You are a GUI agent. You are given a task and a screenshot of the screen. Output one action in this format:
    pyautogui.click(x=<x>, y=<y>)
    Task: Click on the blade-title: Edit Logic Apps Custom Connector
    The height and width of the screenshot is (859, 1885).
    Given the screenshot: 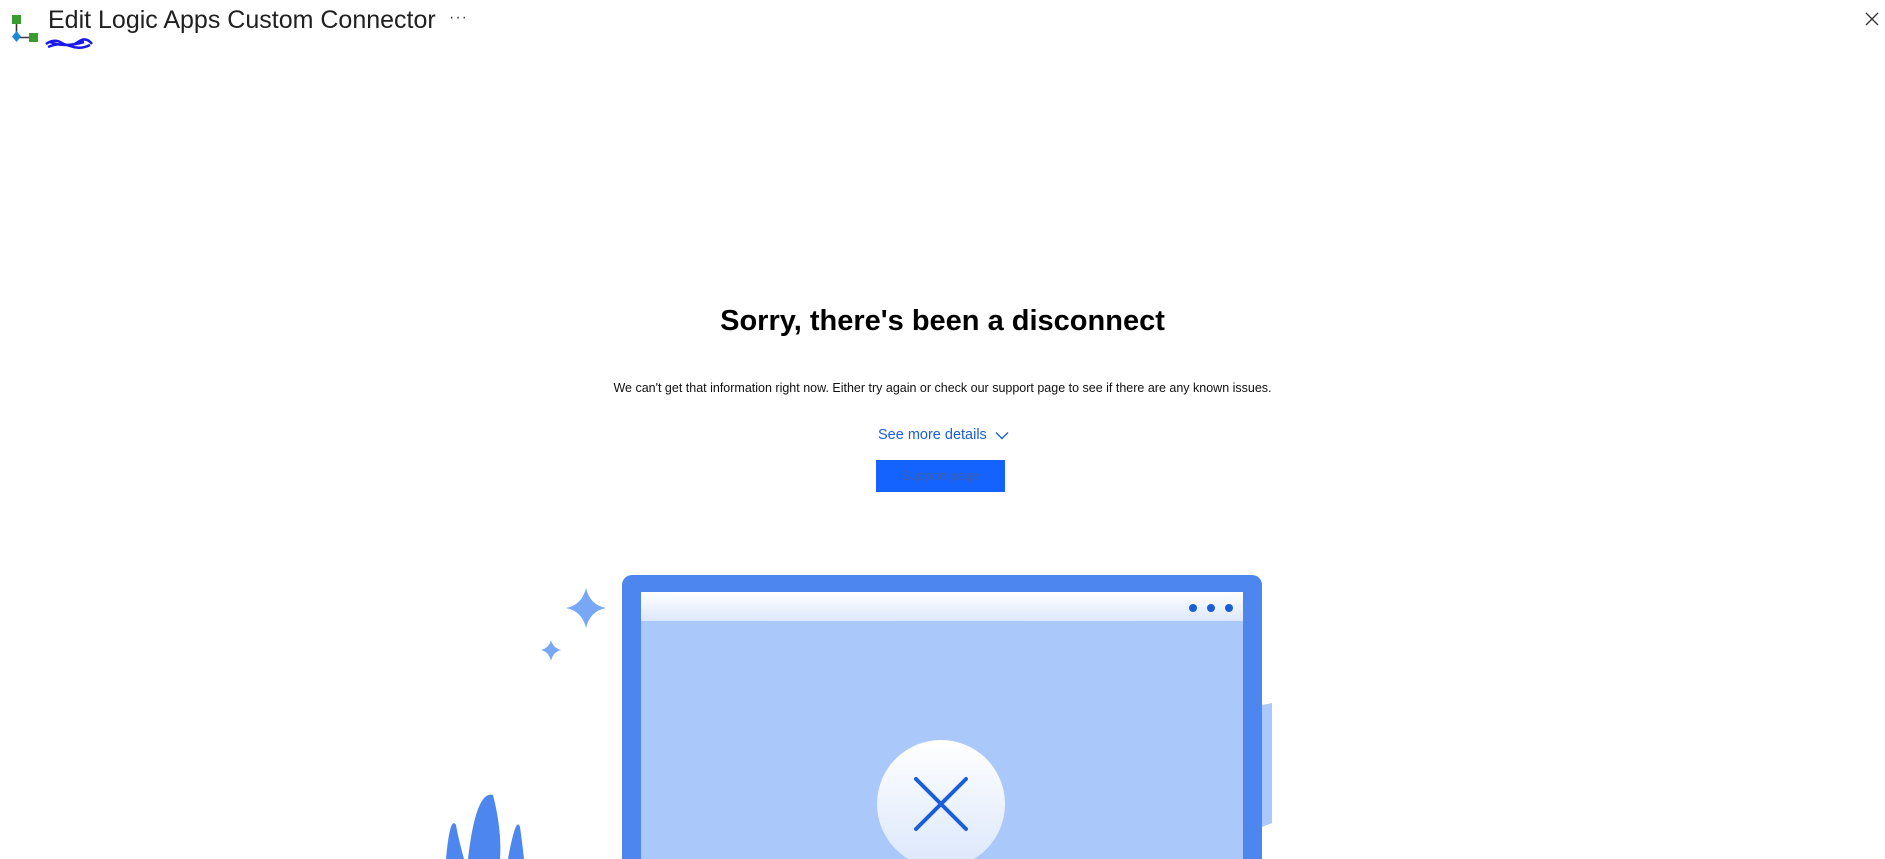 What is the action you would take?
    pyautogui.click(x=242, y=20)
    